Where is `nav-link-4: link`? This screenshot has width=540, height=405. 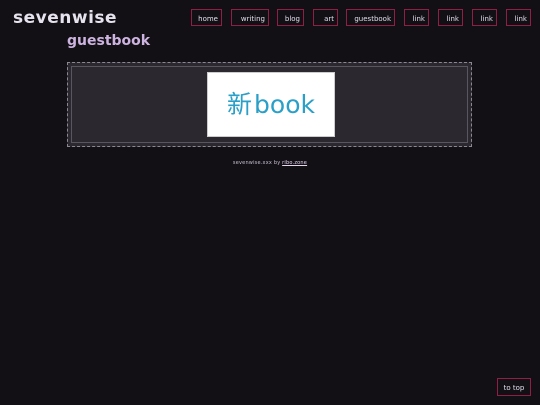
nav-link-4: link is located at coordinates (518, 17).